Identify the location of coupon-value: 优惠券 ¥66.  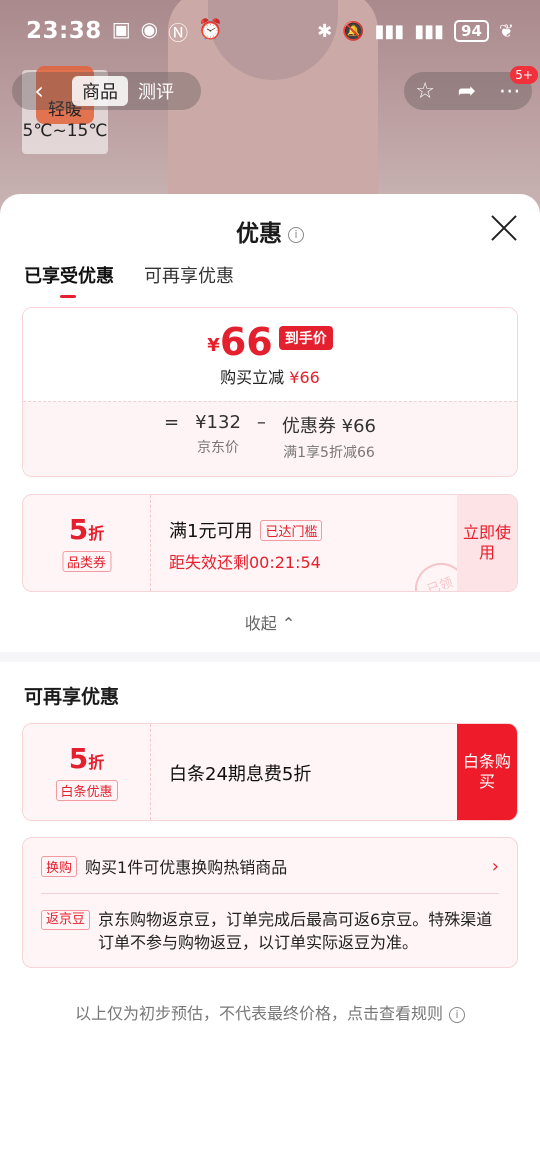
(328, 426).